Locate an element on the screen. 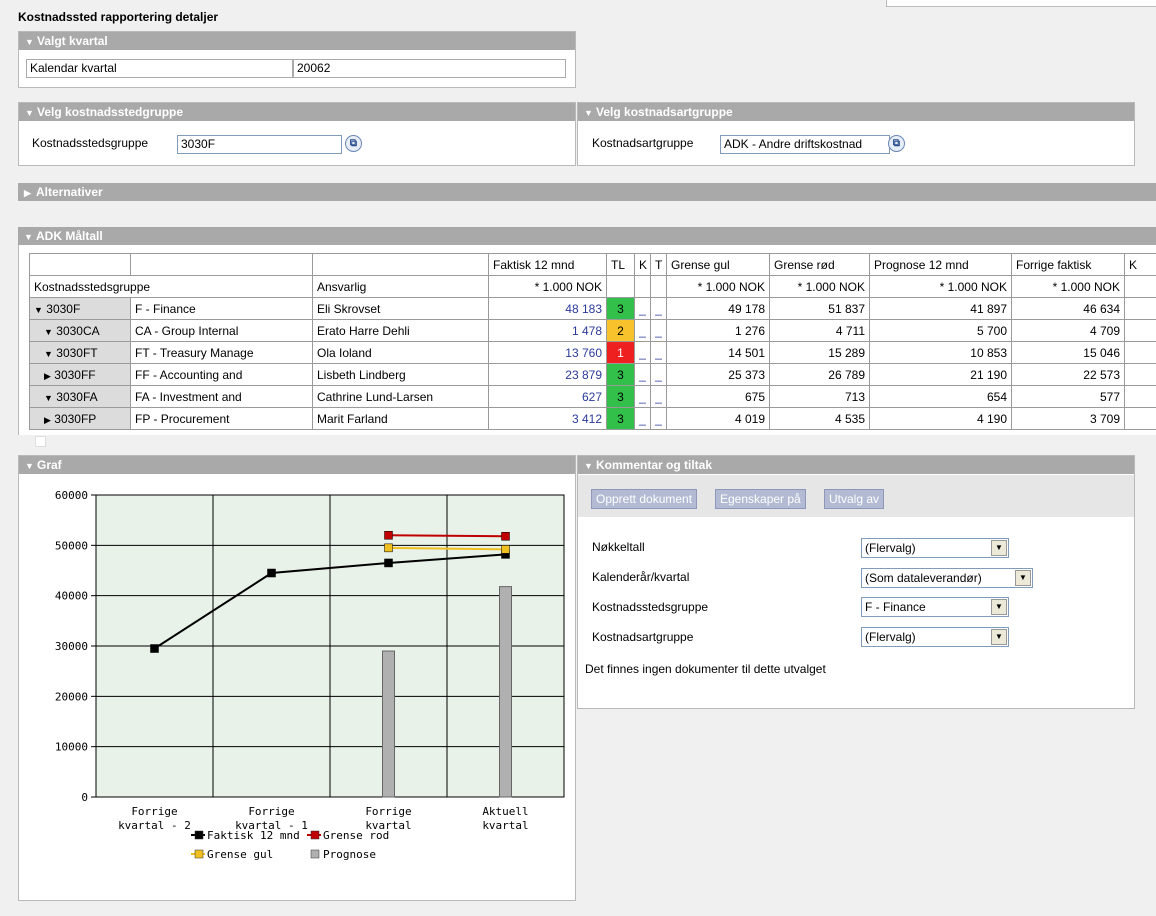 Image resolution: width=1156 pixels, height=916 pixels. row-grense-rod-cell: 713 is located at coordinates (819, 396).